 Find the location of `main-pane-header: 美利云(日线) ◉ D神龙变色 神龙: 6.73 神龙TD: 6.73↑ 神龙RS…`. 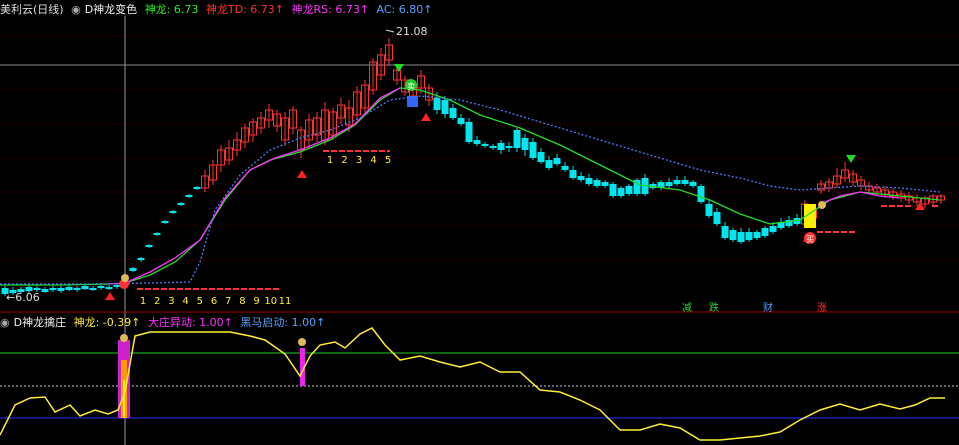

main-pane-header: 美利云(日线) ◉ D神龙变色 神龙: 6.73 神龙TD: 6.73↑ 神龙RS… is located at coordinates (218, 10).